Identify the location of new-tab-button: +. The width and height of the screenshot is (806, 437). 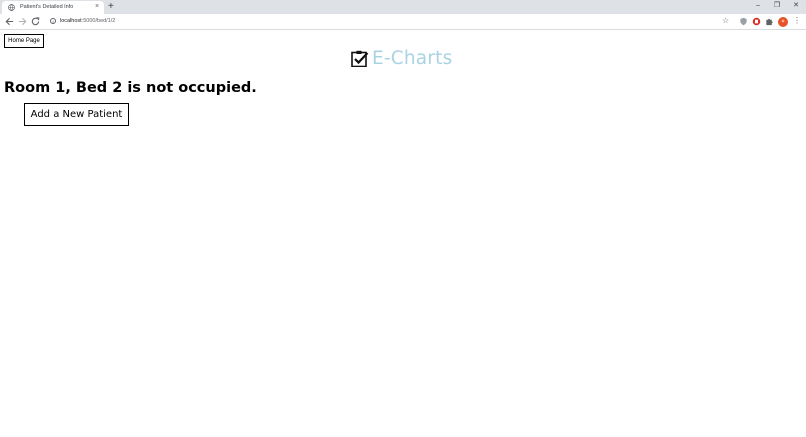
(111, 6).